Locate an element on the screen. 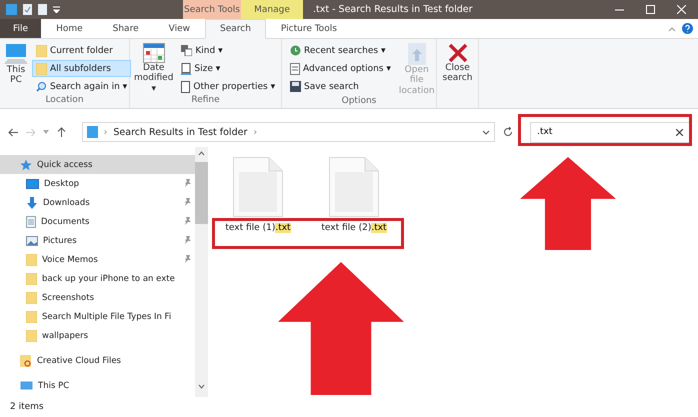 This screenshot has width=698, height=417. item-count: 2 items is located at coordinates (27, 407).